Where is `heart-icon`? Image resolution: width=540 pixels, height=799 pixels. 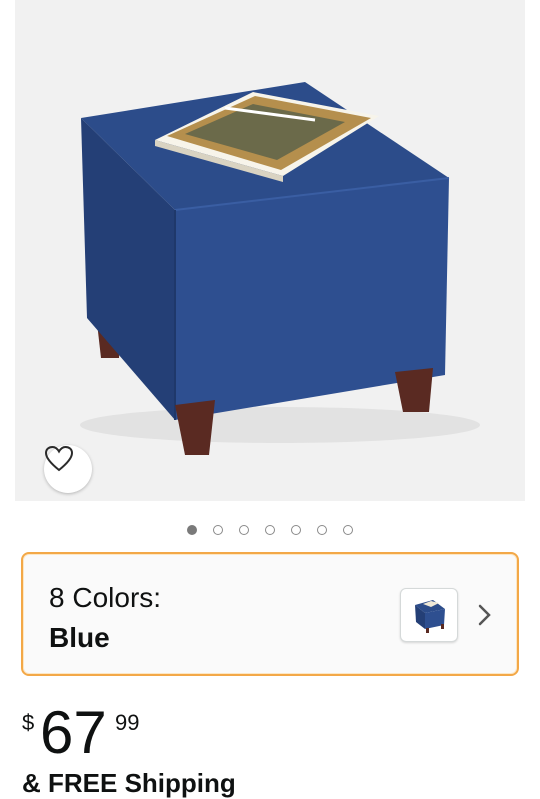
heart-icon is located at coordinates (59, 458).